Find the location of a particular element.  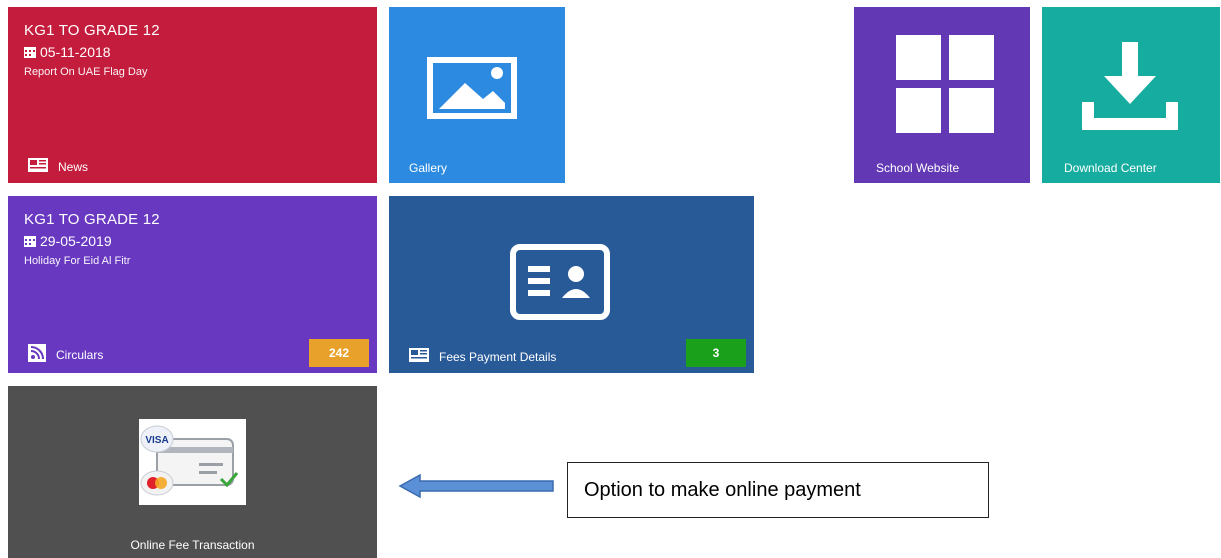

news-title: KG1 TO GRADE 12 is located at coordinates (92, 30).